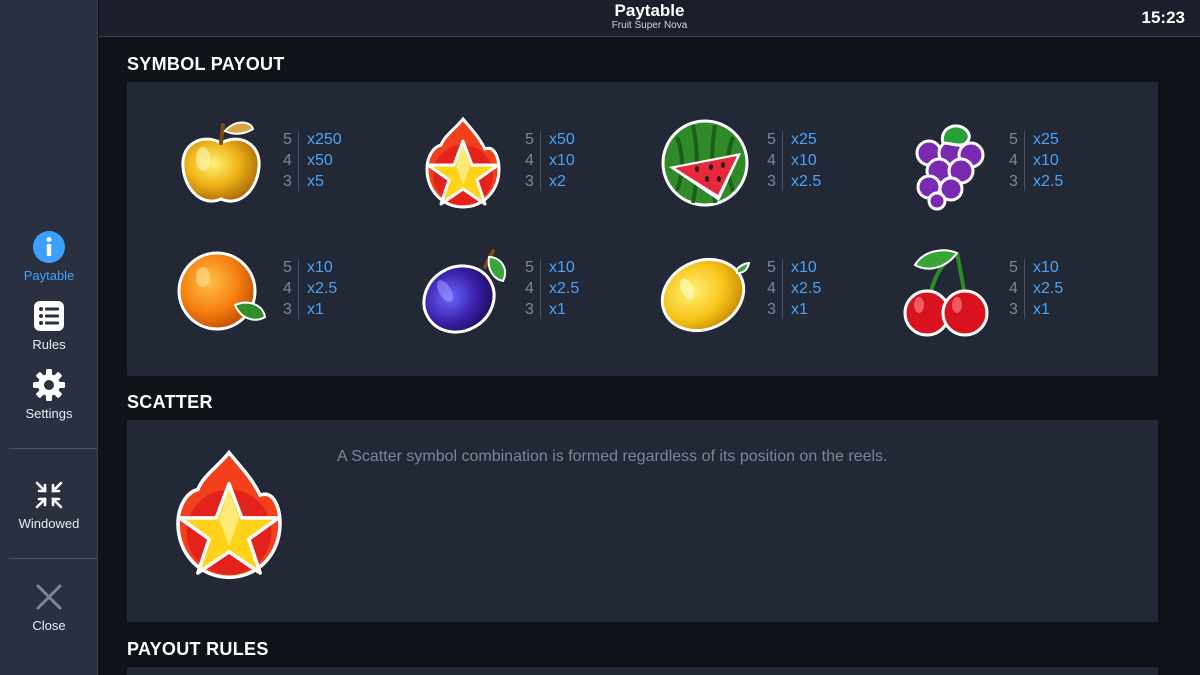  I want to click on shrink-icon, so click(49, 495).